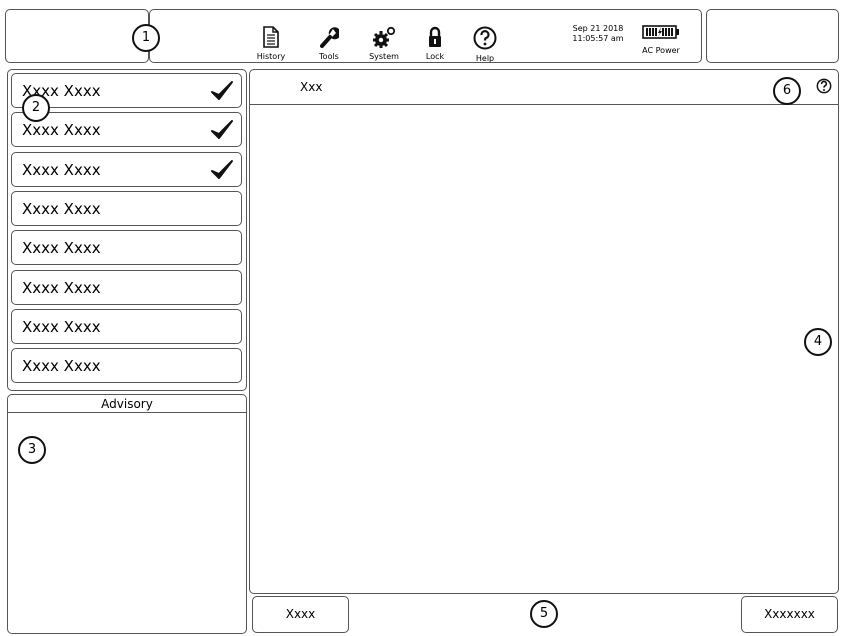  I want to click on power-status: AC Power, so click(661, 39).